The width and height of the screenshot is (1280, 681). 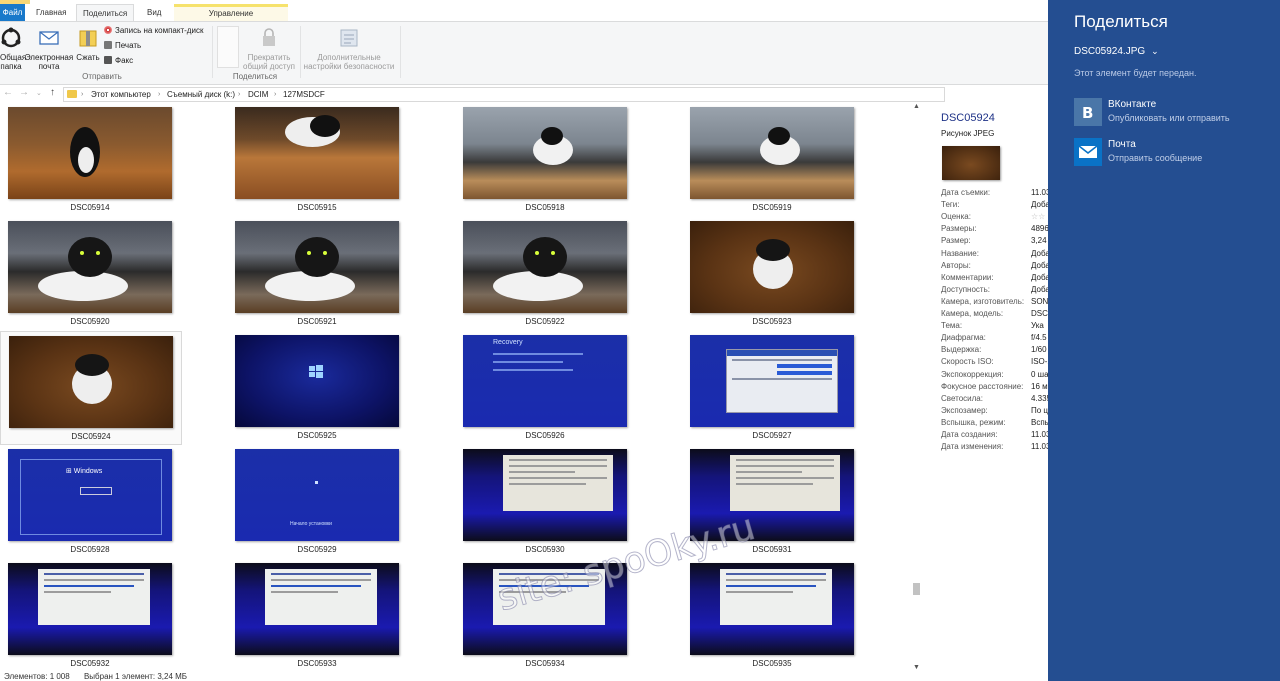 I want to click on file-tile: DSC05923, so click(x=772, y=273).